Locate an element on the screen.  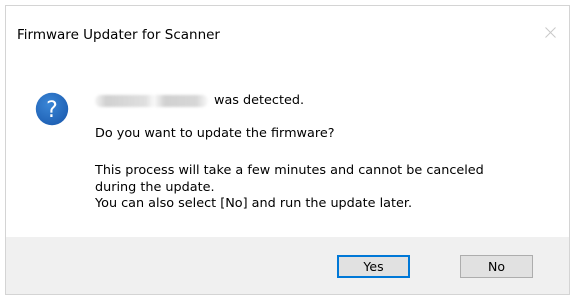
no-button: No is located at coordinates (496, 266).